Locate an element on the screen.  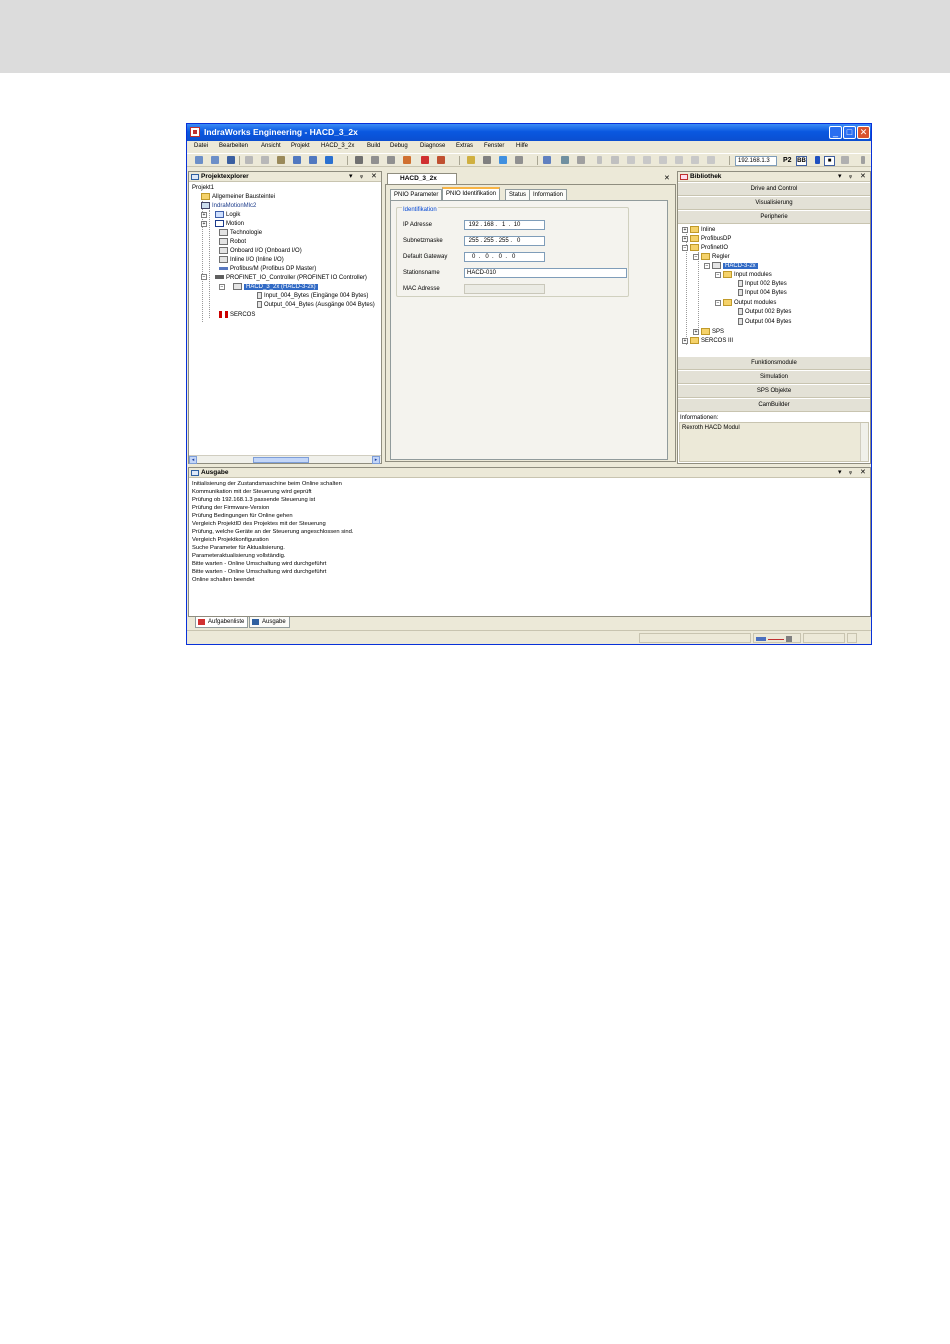
paste-icon is located at coordinates (281, 160).